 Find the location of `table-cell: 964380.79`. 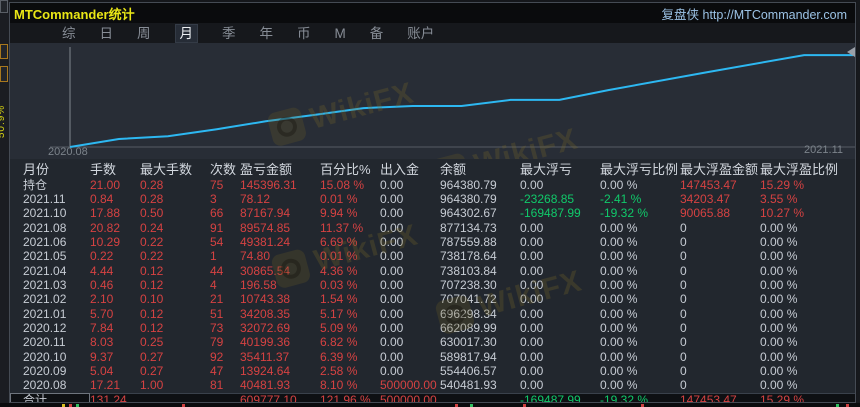

table-cell: 964380.79 is located at coordinates (468, 185).